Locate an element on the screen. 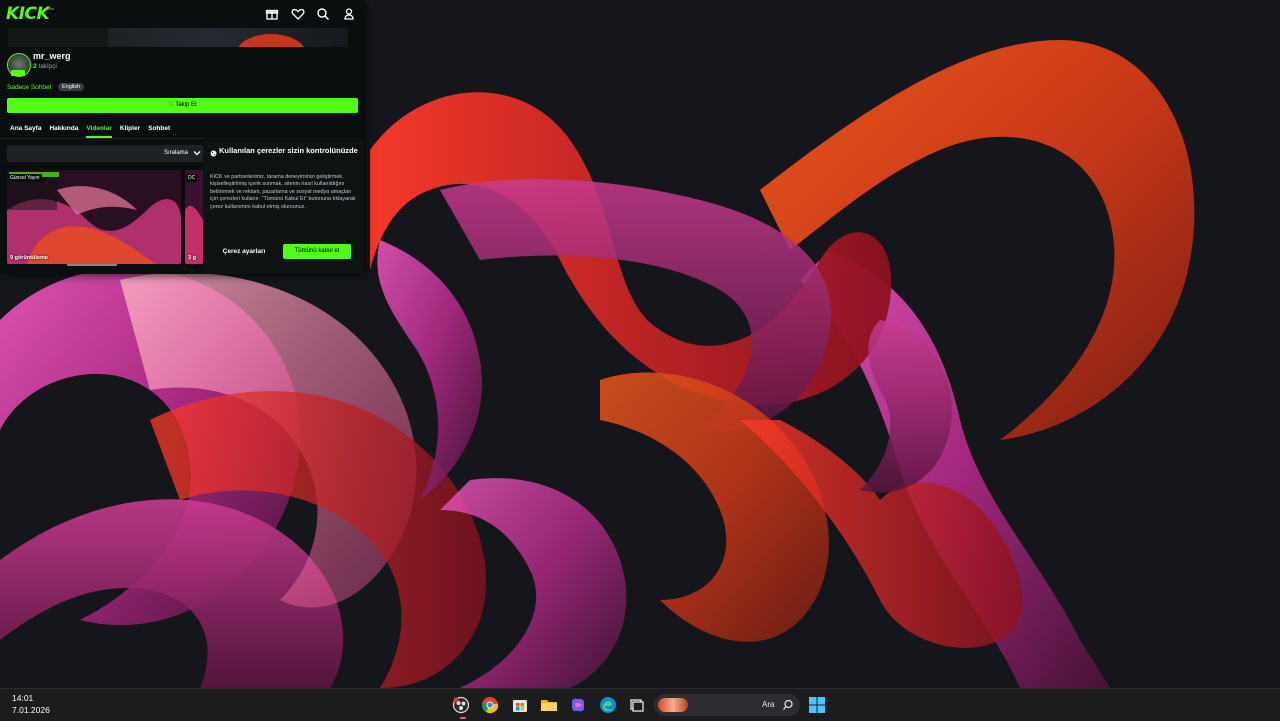 The width and height of the screenshot is (1280, 721). followers-number: 2 is located at coordinates (35, 66).